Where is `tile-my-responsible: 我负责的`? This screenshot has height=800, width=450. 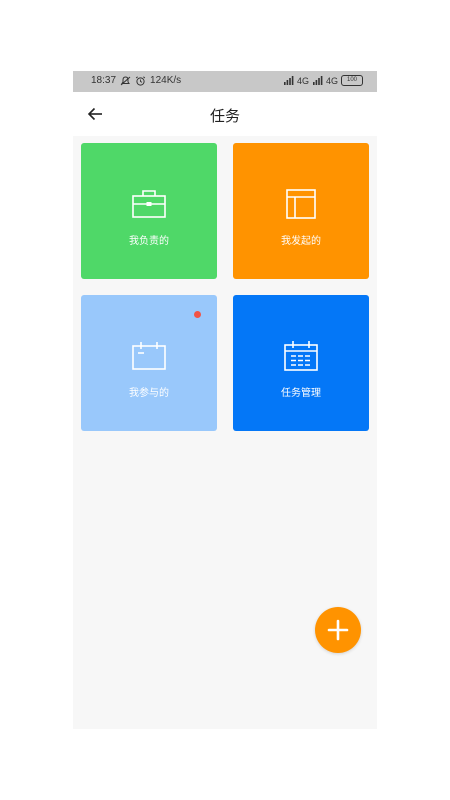
tile-my-responsible: 我负责的 is located at coordinates (149, 211).